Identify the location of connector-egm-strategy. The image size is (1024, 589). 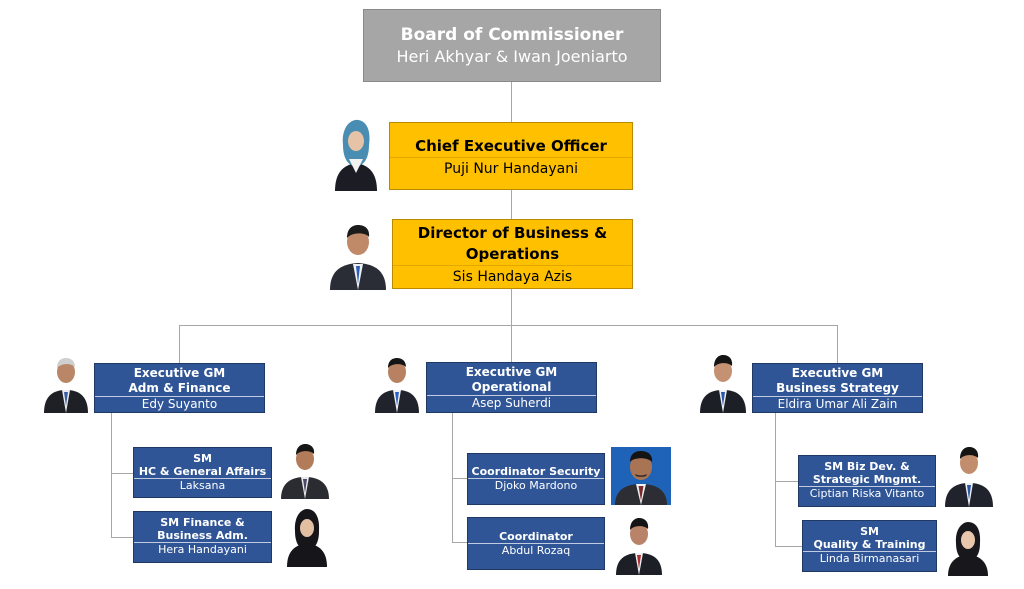
(837, 344).